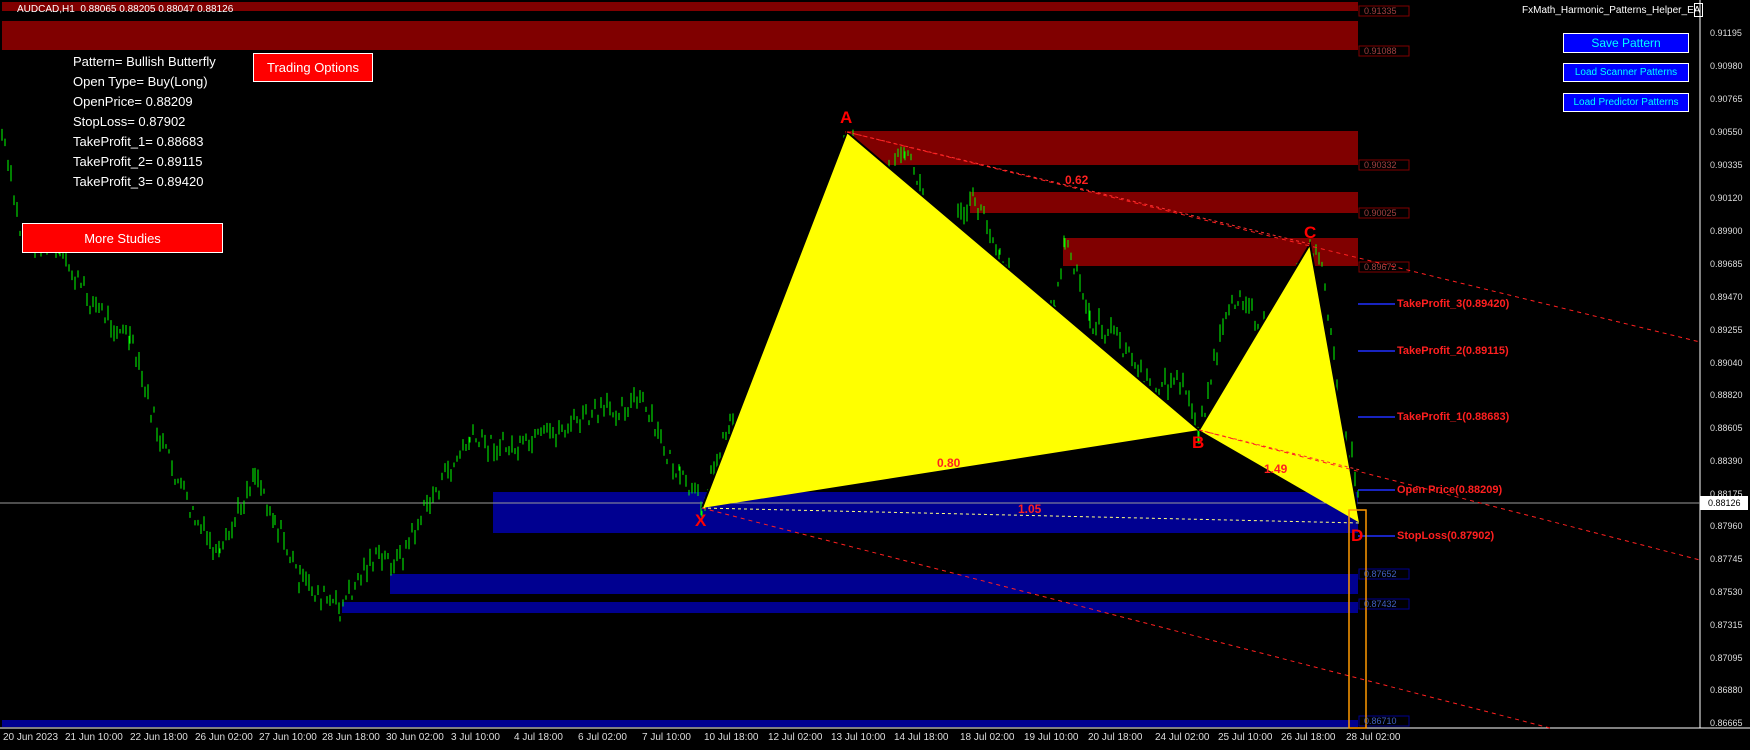 Image resolution: width=1750 pixels, height=750 pixels. Describe the element at coordinates (1698, 10) in the screenshot. I see `ea-minimize-icon` at that location.